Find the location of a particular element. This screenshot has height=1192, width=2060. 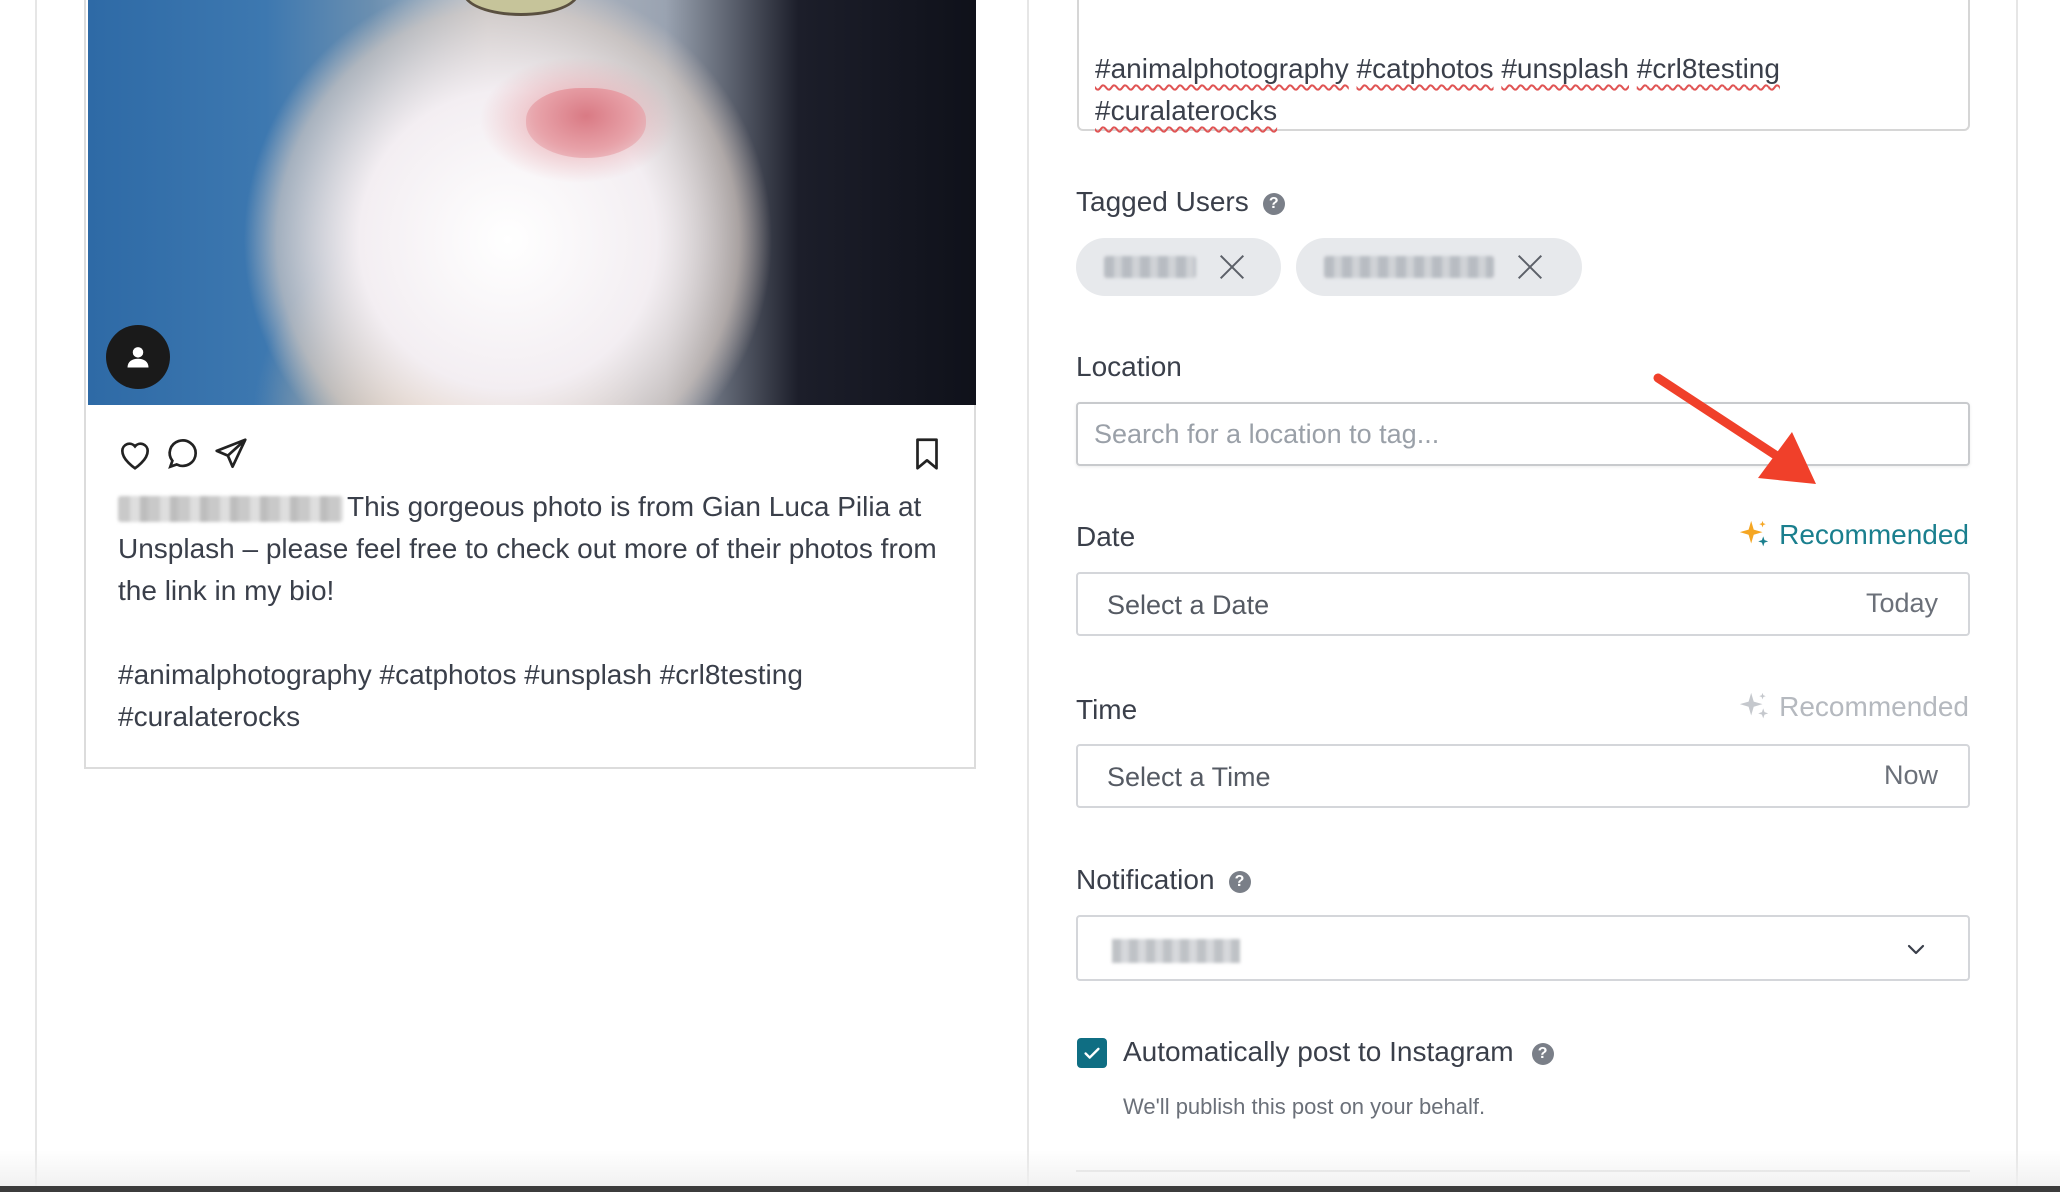

date-value: Today is located at coordinates (1901, 603).